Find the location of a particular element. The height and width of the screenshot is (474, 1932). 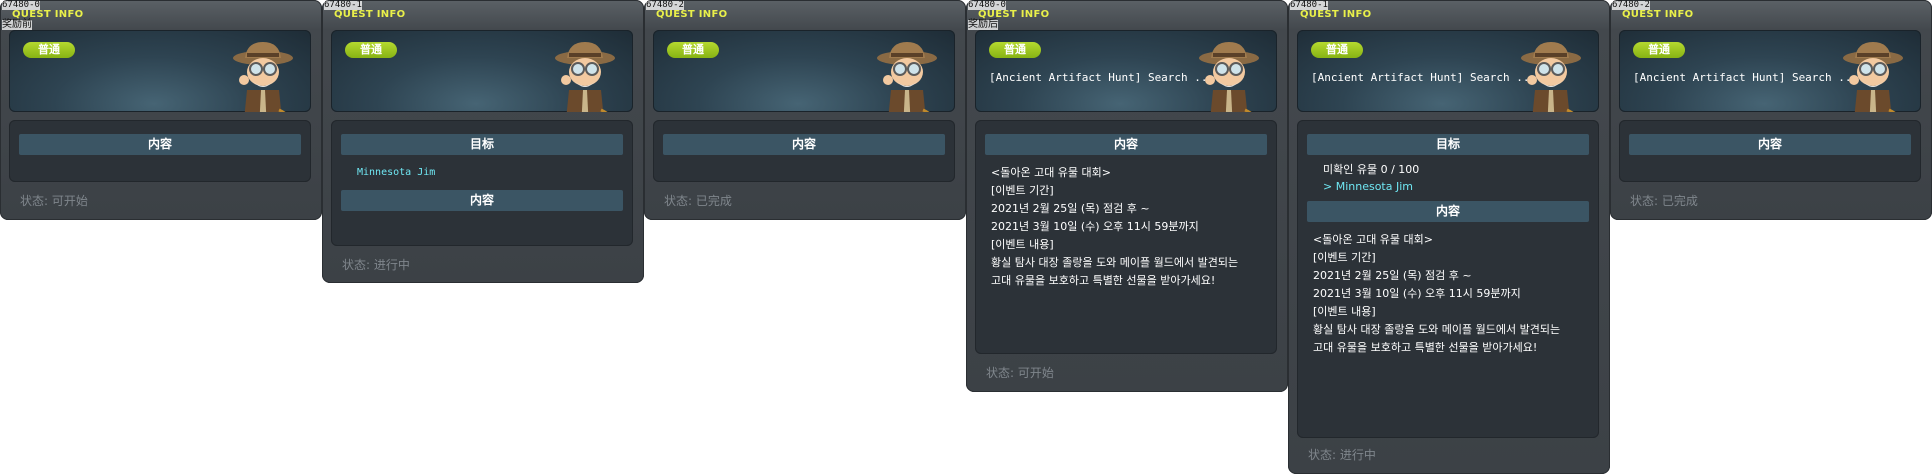

quest-panel-3: 67480-2 QUEST INFO 普通 内容 状态: 已完成 is located at coordinates (805, 110).